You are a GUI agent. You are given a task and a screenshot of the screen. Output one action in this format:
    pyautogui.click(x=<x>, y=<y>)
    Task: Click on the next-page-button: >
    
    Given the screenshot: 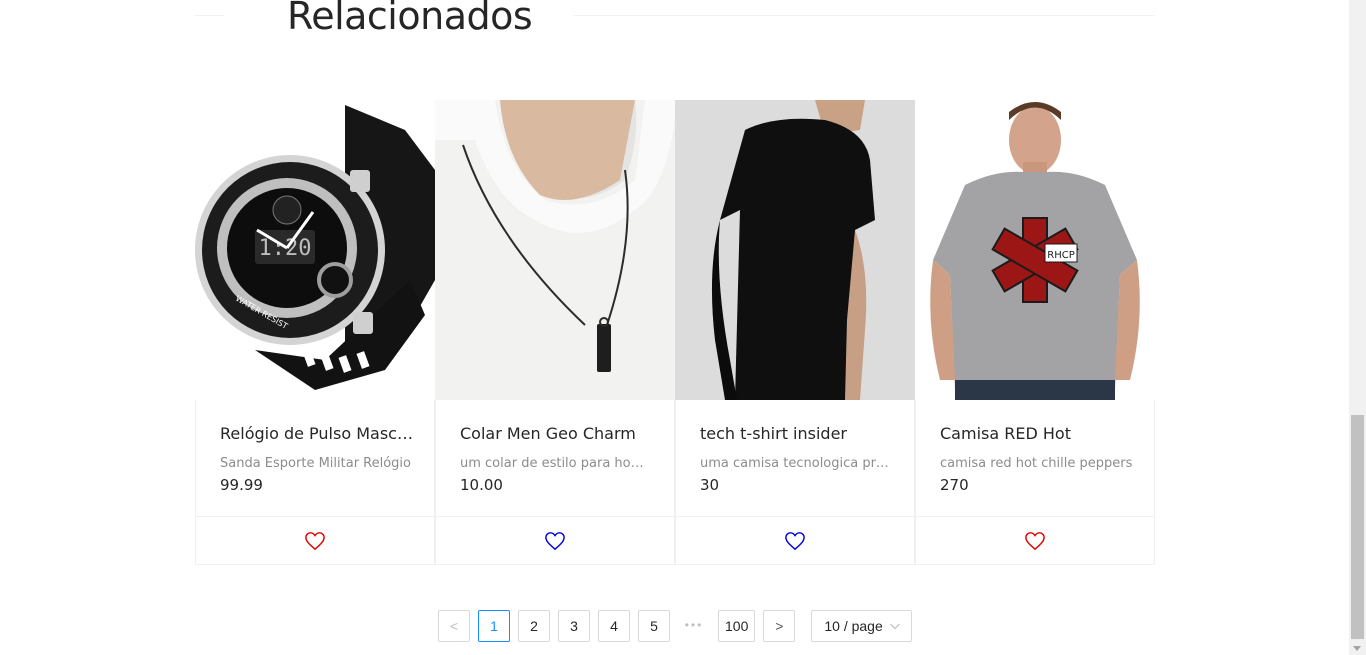 What is the action you would take?
    pyautogui.click(x=779, y=626)
    